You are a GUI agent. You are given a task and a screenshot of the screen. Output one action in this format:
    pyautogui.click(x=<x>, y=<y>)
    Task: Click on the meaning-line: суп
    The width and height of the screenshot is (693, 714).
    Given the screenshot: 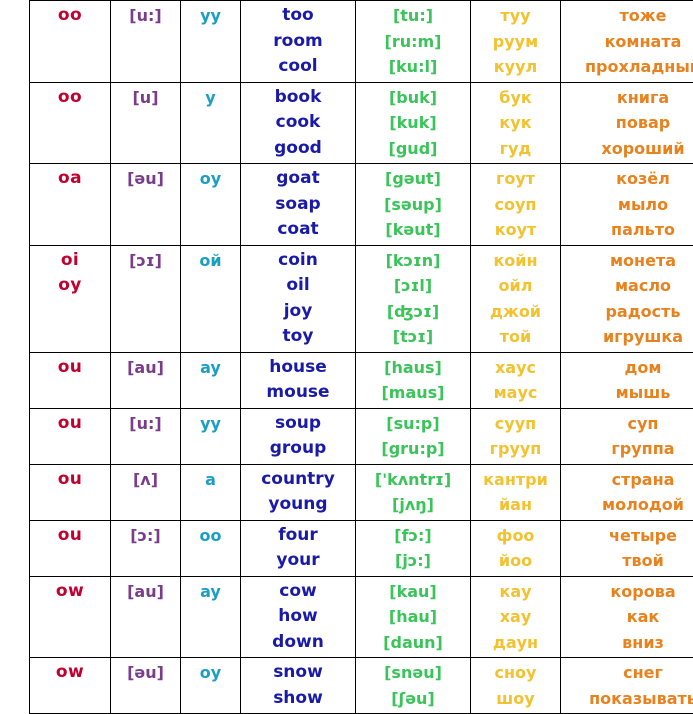 What is the action you would take?
    pyautogui.click(x=627, y=424)
    